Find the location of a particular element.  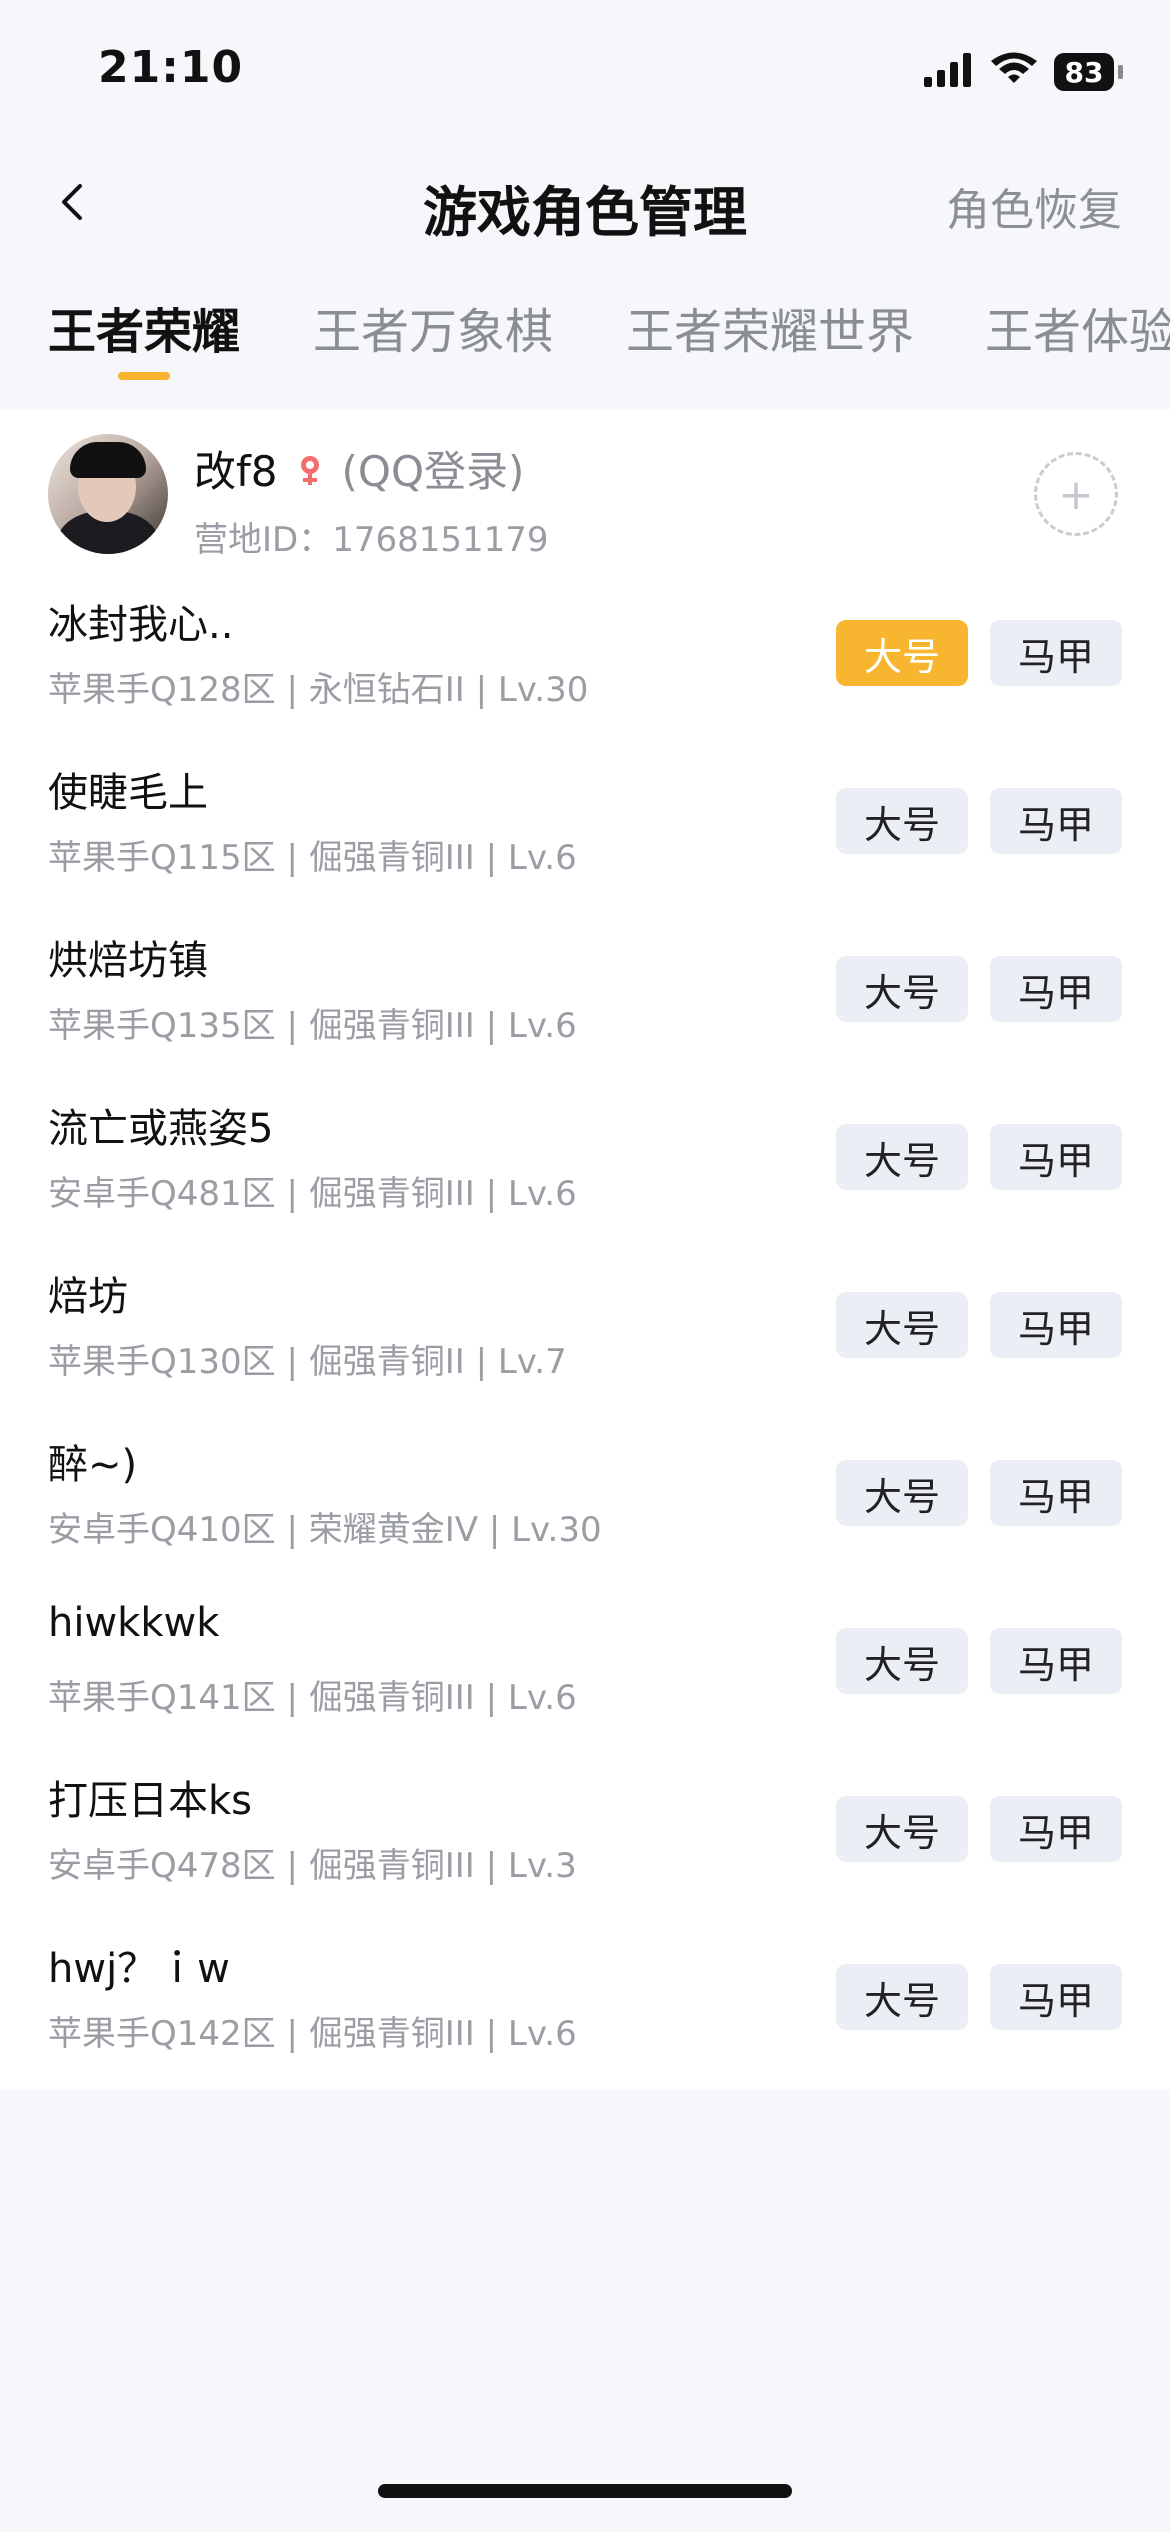

camp-id: 营地ID：1768151179 is located at coordinates (371, 540).